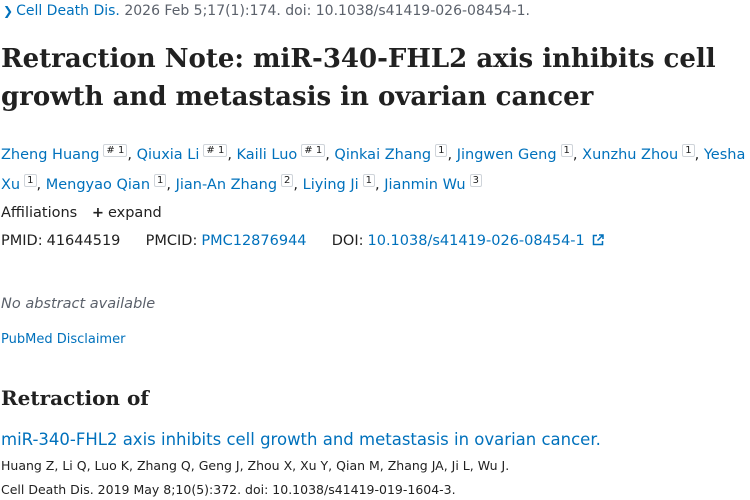 This screenshot has width=750, height=500. I want to click on no-abstract-note: No abstract available, so click(78, 304).